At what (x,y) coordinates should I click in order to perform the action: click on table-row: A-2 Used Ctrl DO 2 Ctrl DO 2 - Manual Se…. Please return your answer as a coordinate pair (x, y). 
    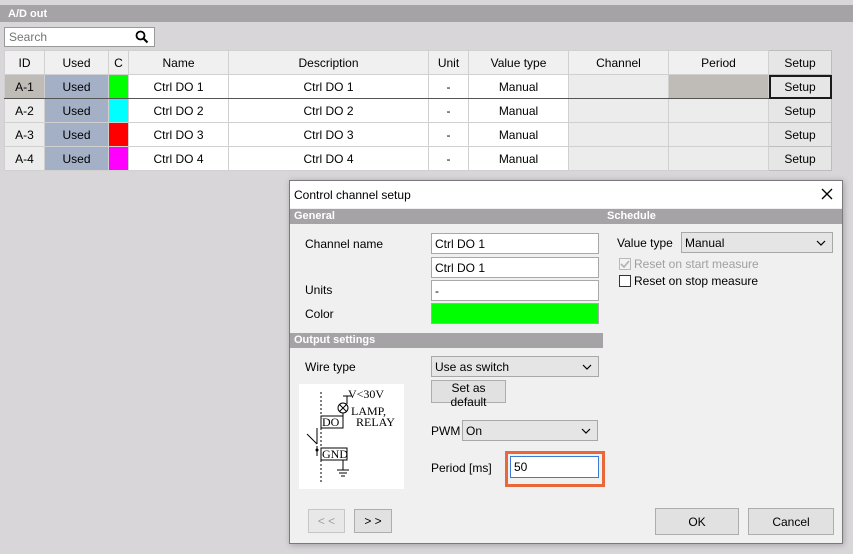
    Looking at the image, I should click on (418, 110).